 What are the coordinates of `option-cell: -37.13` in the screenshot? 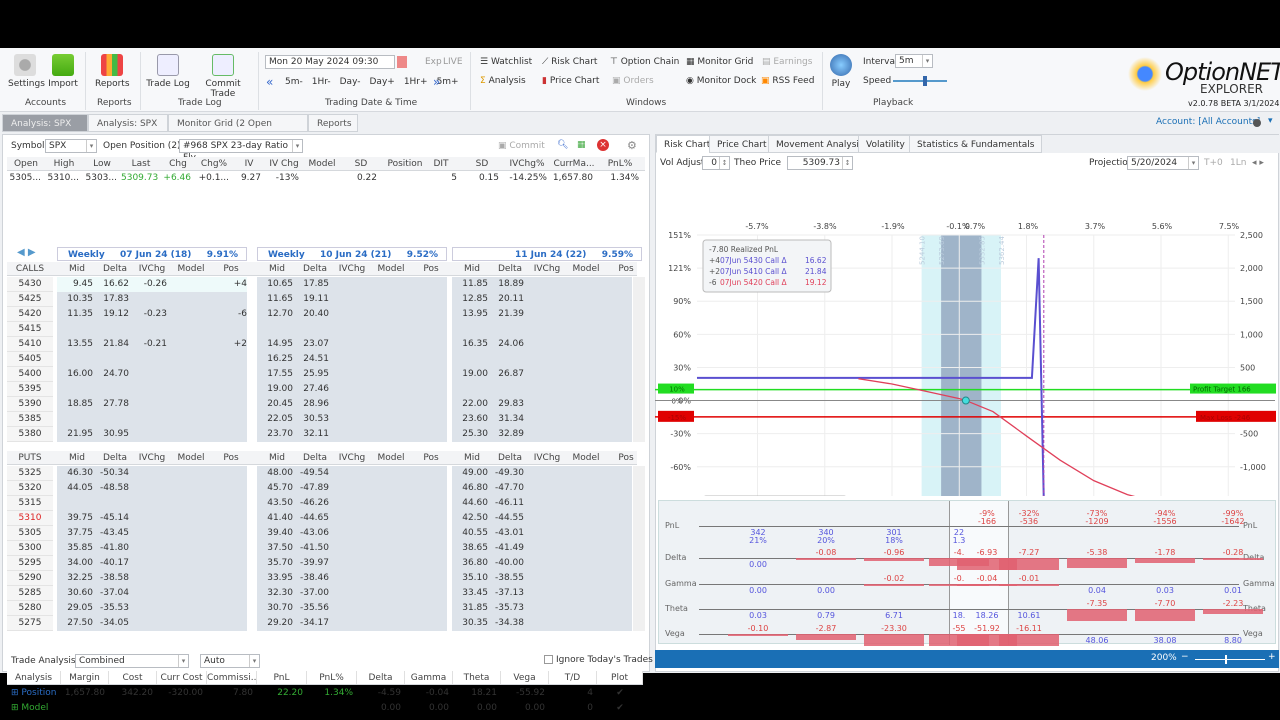 It's located at (510, 593).